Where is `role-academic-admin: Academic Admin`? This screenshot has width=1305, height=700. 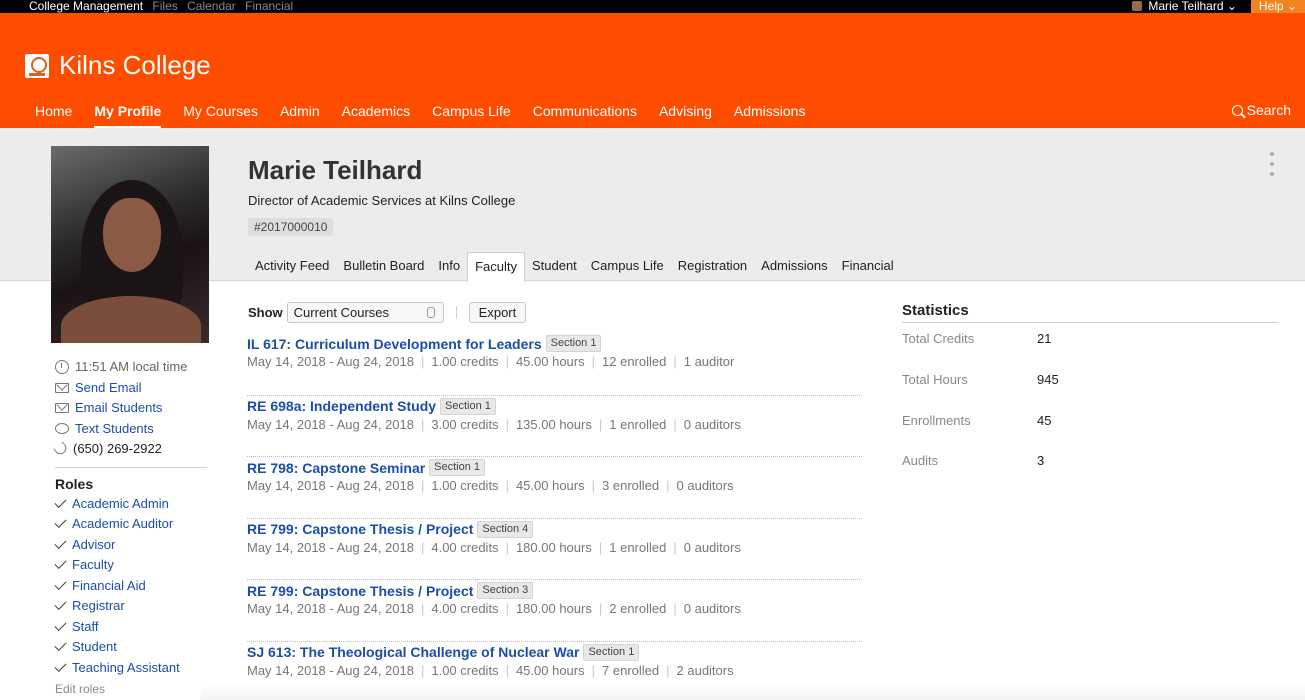
role-academic-admin: Academic Admin is located at coordinates (134, 504).